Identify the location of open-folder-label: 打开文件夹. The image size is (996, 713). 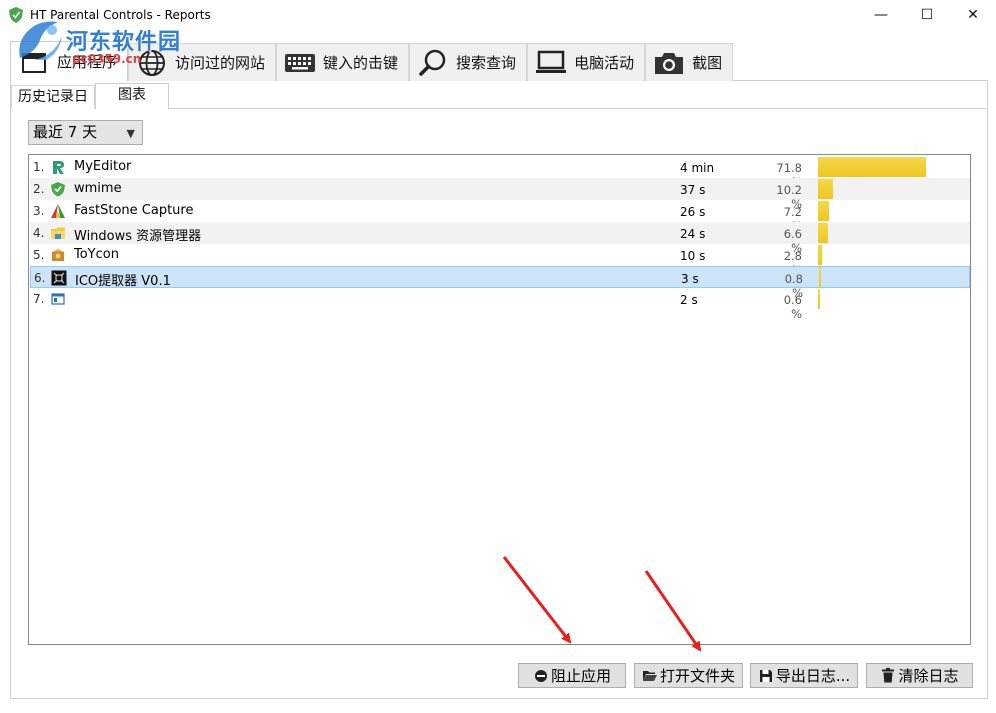
(697, 676).